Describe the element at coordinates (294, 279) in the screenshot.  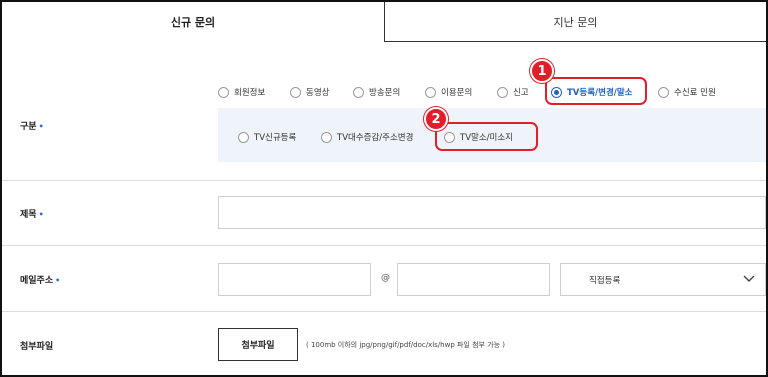
I see `email-local-input` at that location.